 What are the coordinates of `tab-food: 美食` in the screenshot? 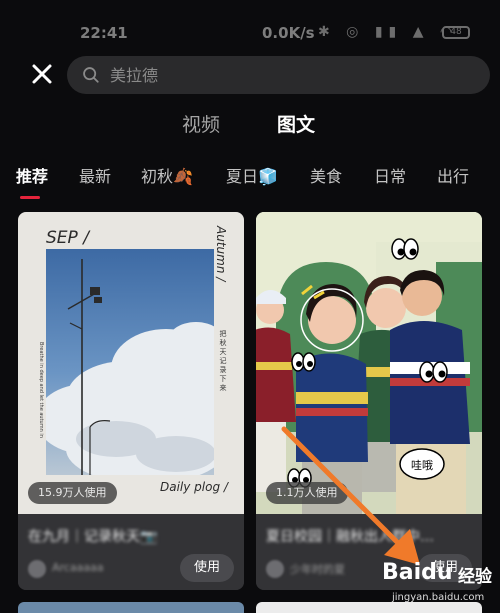 It's located at (326, 175).